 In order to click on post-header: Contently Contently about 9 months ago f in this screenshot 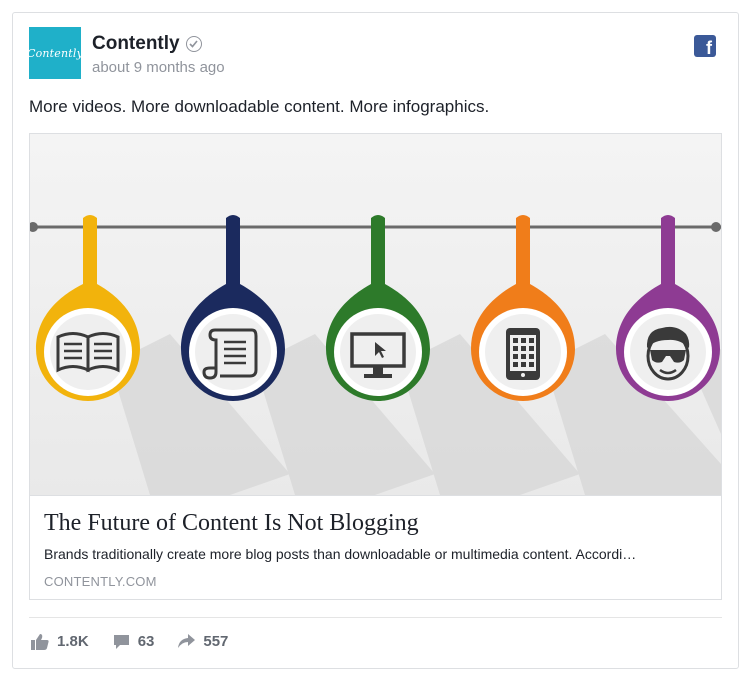, I will do `click(374, 55)`.